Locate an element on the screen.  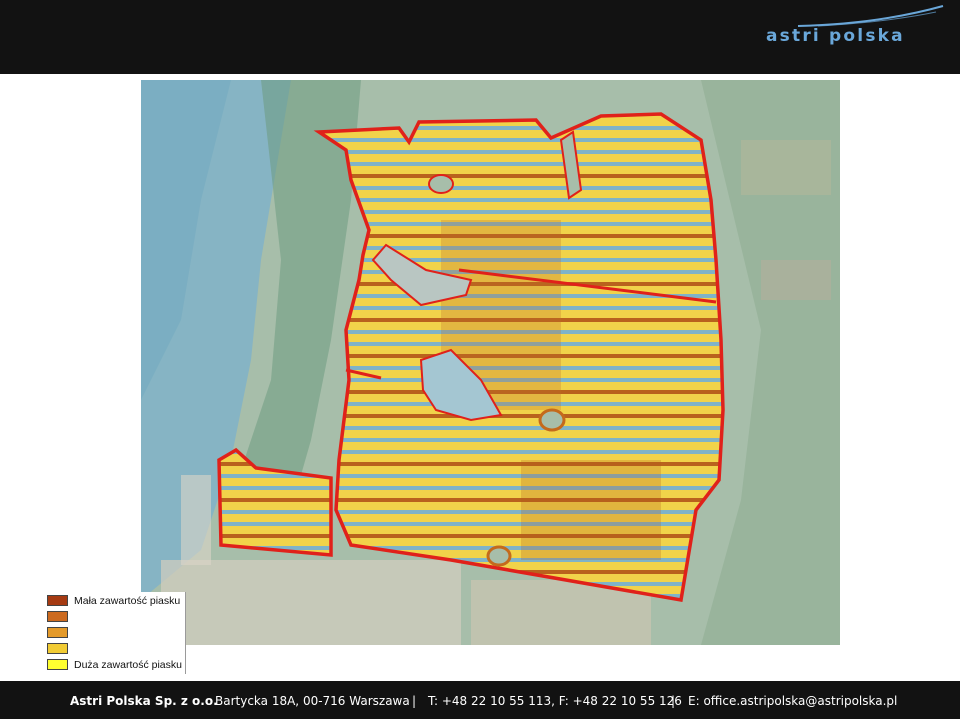
legend-item: Mała zawartość piasku is located at coordinates (113, 600).